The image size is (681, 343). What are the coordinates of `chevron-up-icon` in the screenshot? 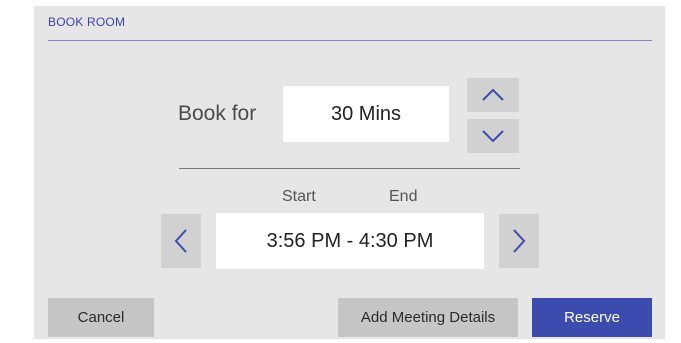 It's located at (493, 95).